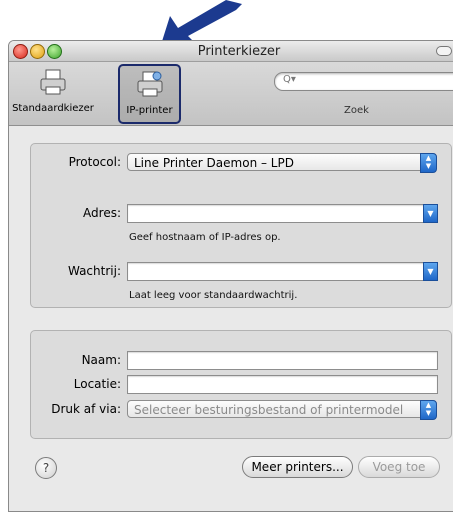 Image resolution: width=453 pixels, height=512 pixels. I want to click on help-button: ?, so click(46, 468).